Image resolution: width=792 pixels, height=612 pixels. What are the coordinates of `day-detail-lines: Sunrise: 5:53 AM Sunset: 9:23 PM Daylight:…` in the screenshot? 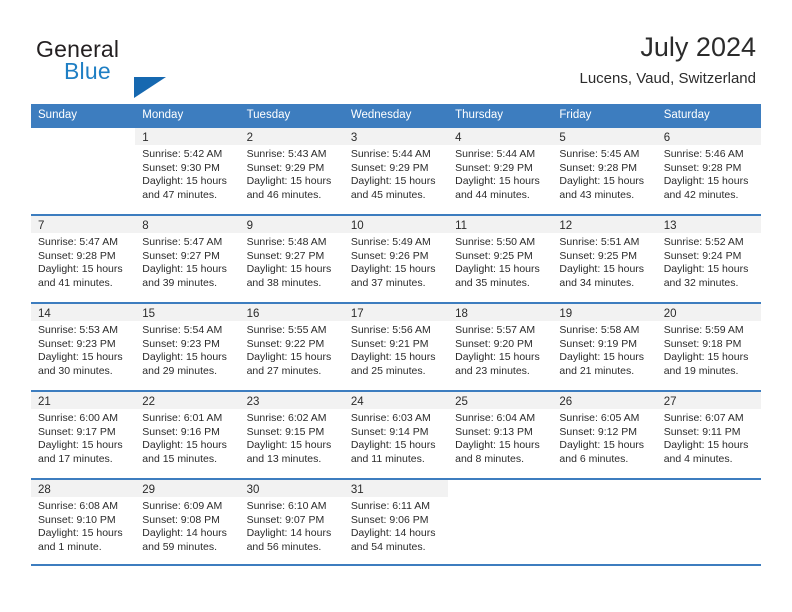 It's located at (83, 349).